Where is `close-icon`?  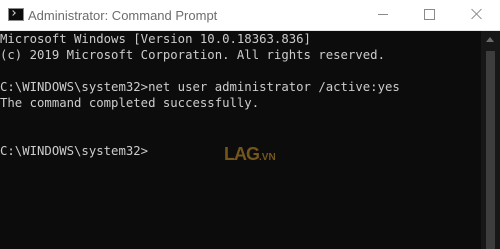
close-icon is located at coordinates (477, 14).